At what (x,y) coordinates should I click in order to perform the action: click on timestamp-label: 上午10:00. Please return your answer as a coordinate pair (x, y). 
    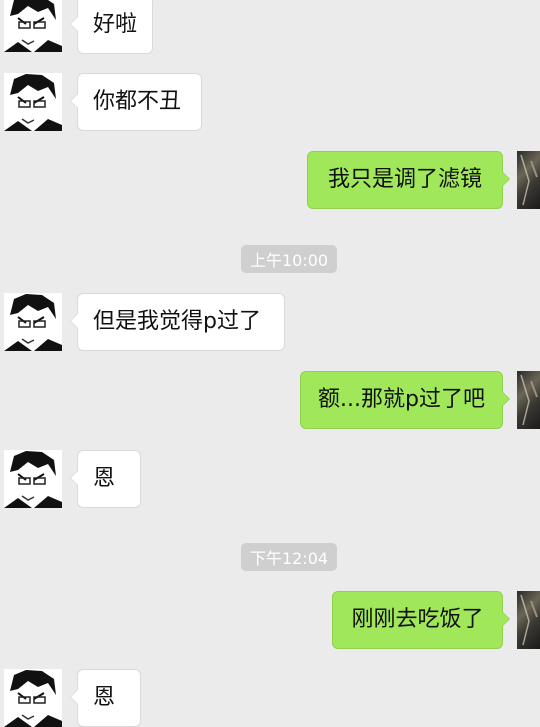
    Looking at the image, I should click on (289, 259).